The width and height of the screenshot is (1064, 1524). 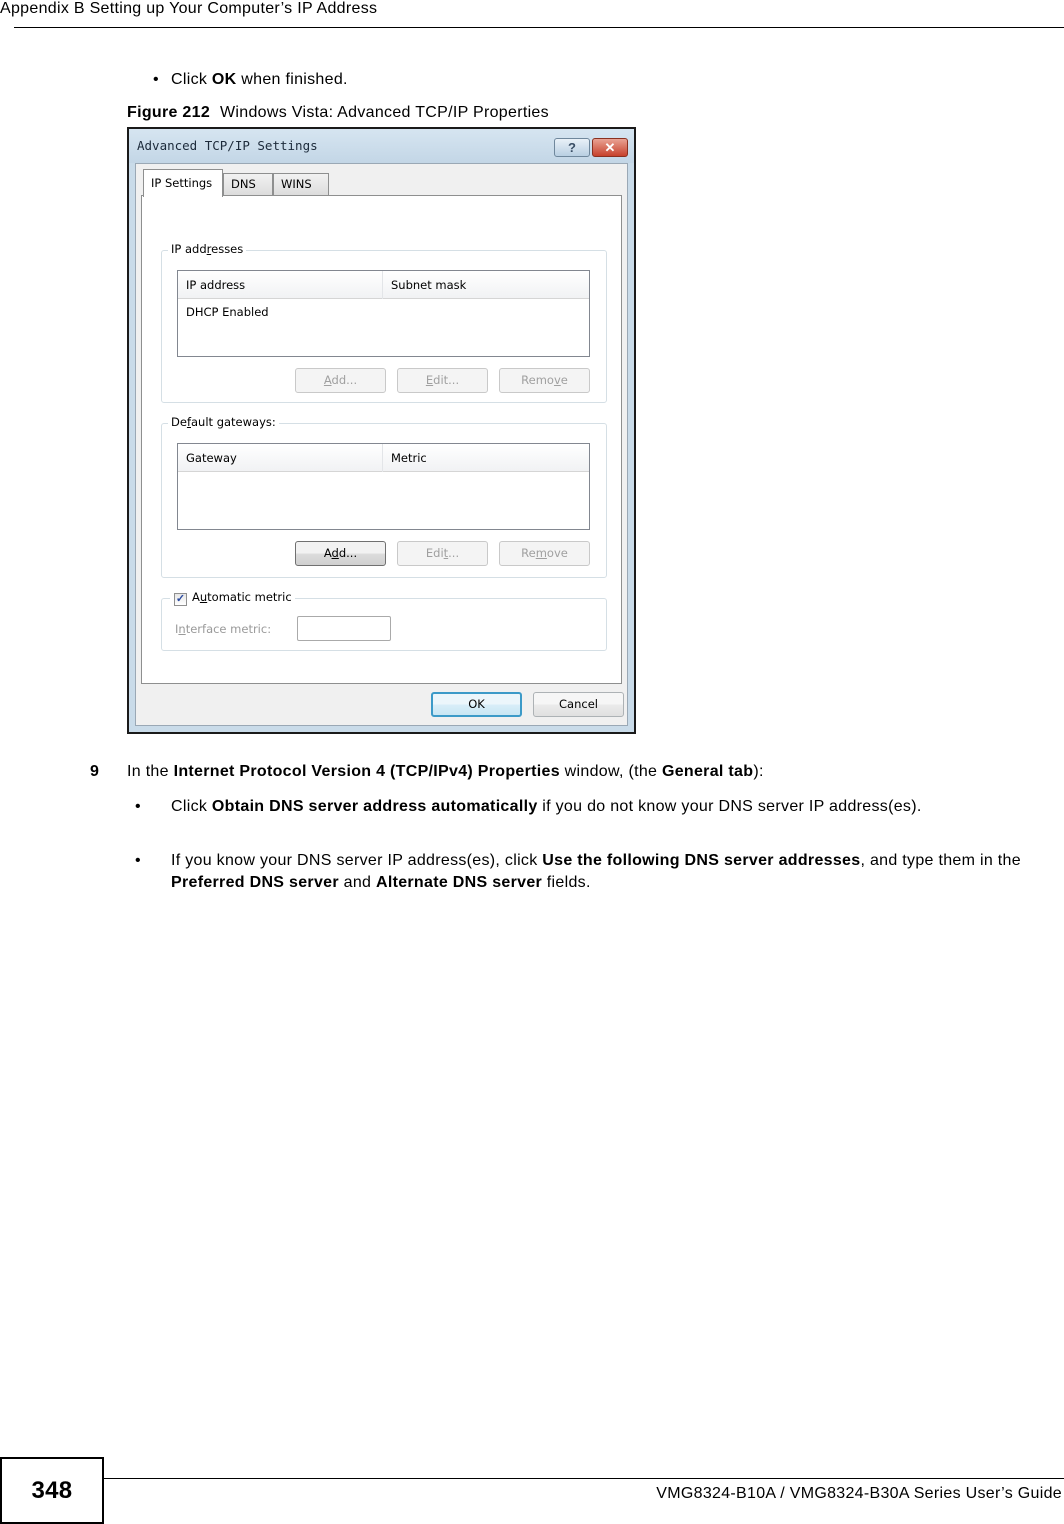 I want to click on help-icon: ?, so click(x=572, y=147).